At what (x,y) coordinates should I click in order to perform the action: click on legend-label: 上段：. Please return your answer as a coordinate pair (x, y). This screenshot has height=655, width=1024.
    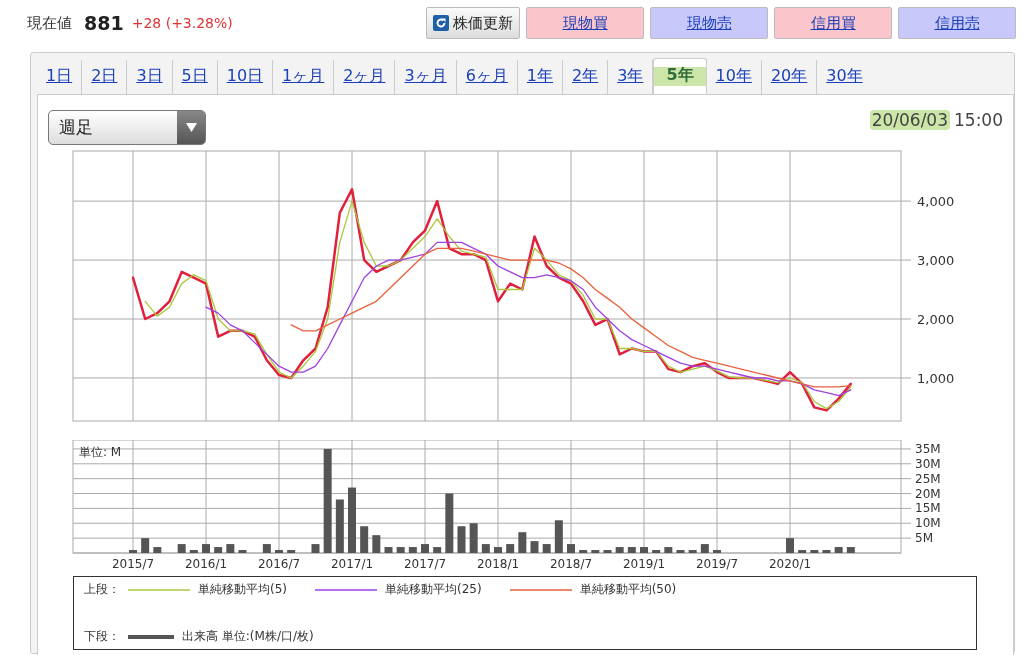
    Looking at the image, I should click on (102, 589).